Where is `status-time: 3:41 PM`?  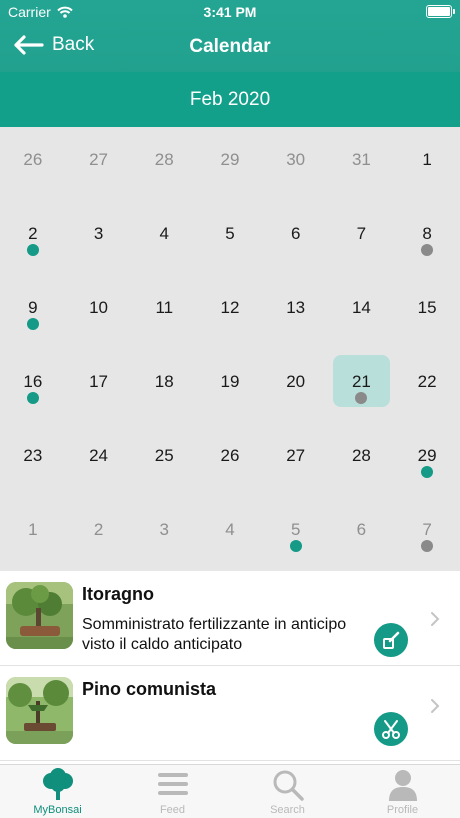 status-time: 3:41 PM is located at coordinates (230, 12).